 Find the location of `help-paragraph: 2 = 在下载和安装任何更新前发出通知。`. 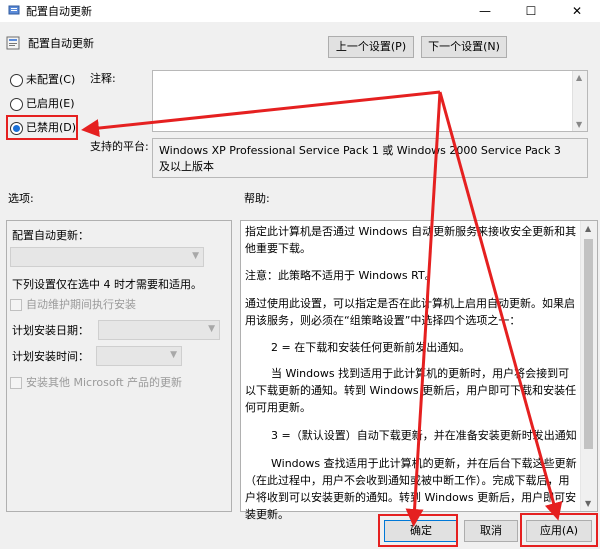

help-paragraph: 2 = 在下载和安装任何更新前发出通知。 is located at coordinates (371, 347).